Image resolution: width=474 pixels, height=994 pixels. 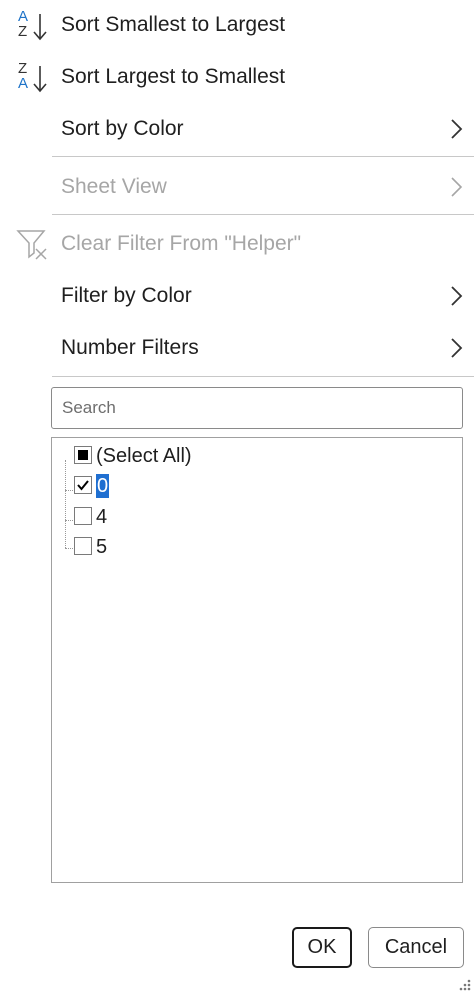 I want to click on sort-ascending-icon: A Z, so click(x=33, y=26).